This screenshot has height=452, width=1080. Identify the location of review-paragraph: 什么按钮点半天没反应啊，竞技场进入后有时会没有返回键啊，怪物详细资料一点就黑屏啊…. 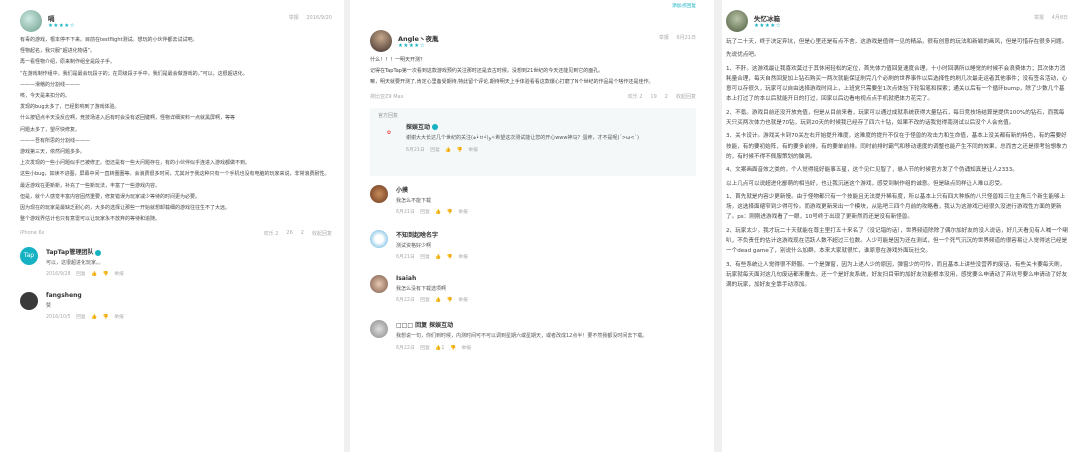
(128, 118).